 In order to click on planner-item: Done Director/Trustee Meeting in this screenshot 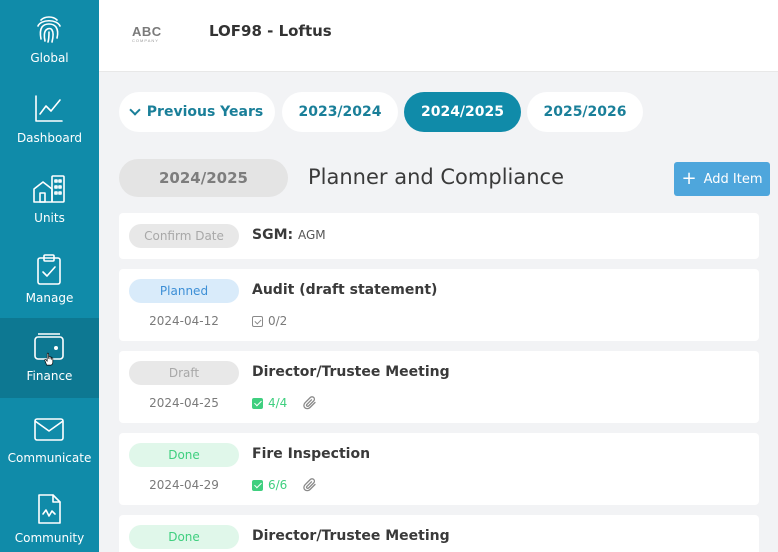, I will do `click(439, 533)`.